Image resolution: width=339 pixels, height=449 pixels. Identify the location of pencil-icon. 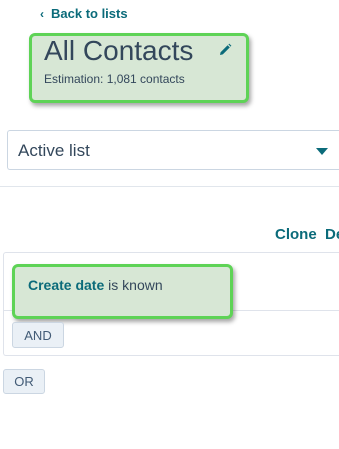
(225, 50).